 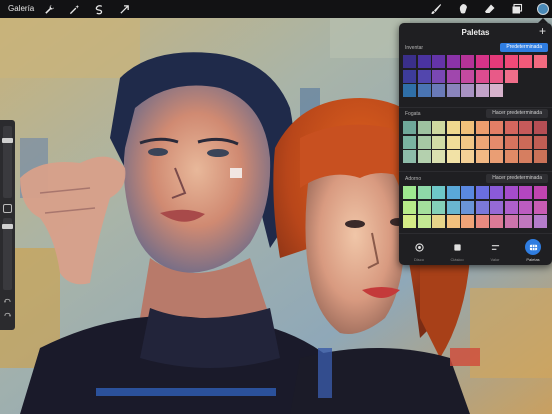 I want to click on modify-button-icon, so click(x=7, y=208).